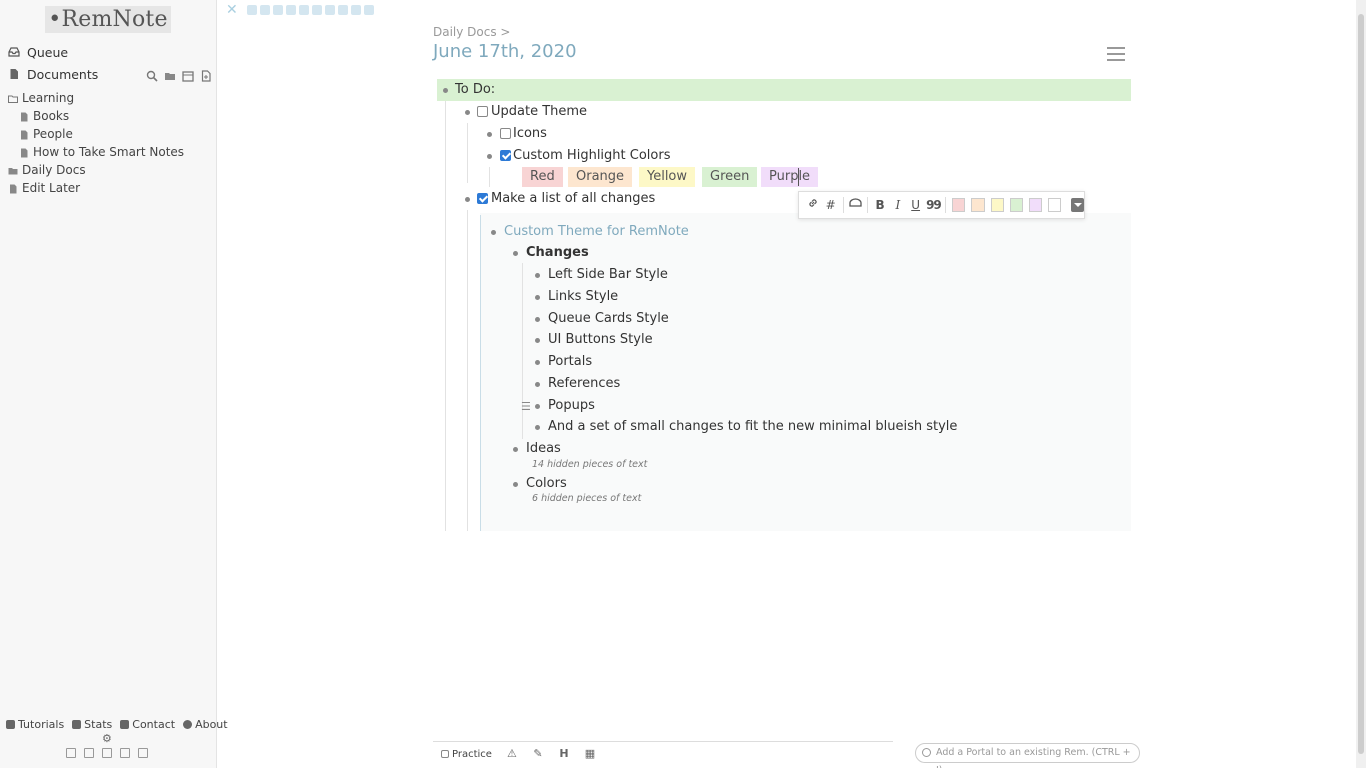  Describe the element at coordinates (101, 152) in the screenshot. I see `sidebar-item-smart-notes: How to Take Smart Notes` at that location.